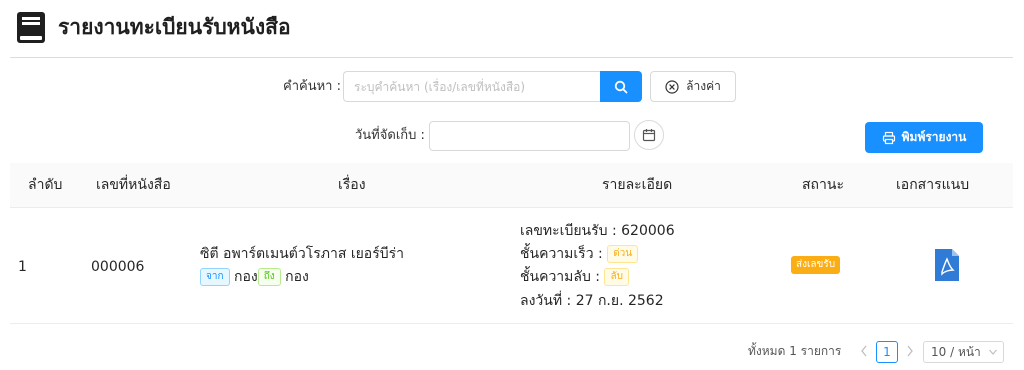 The width and height of the screenshot is (1024, 370). Describe the element at coordinates (390, 135) in the screenshot. I see `date-label: วันที่จัดเก็บ :` at that location.